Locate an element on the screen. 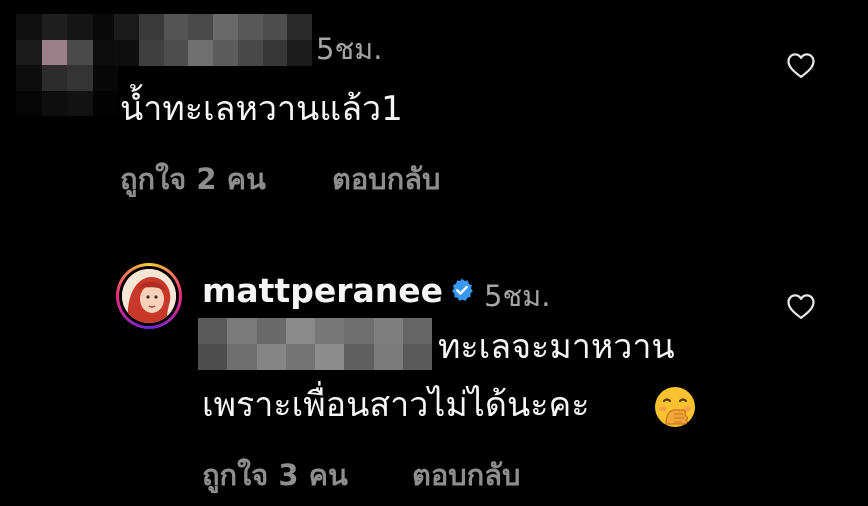  verified-badge-icon is located at coordinates (462, 290).